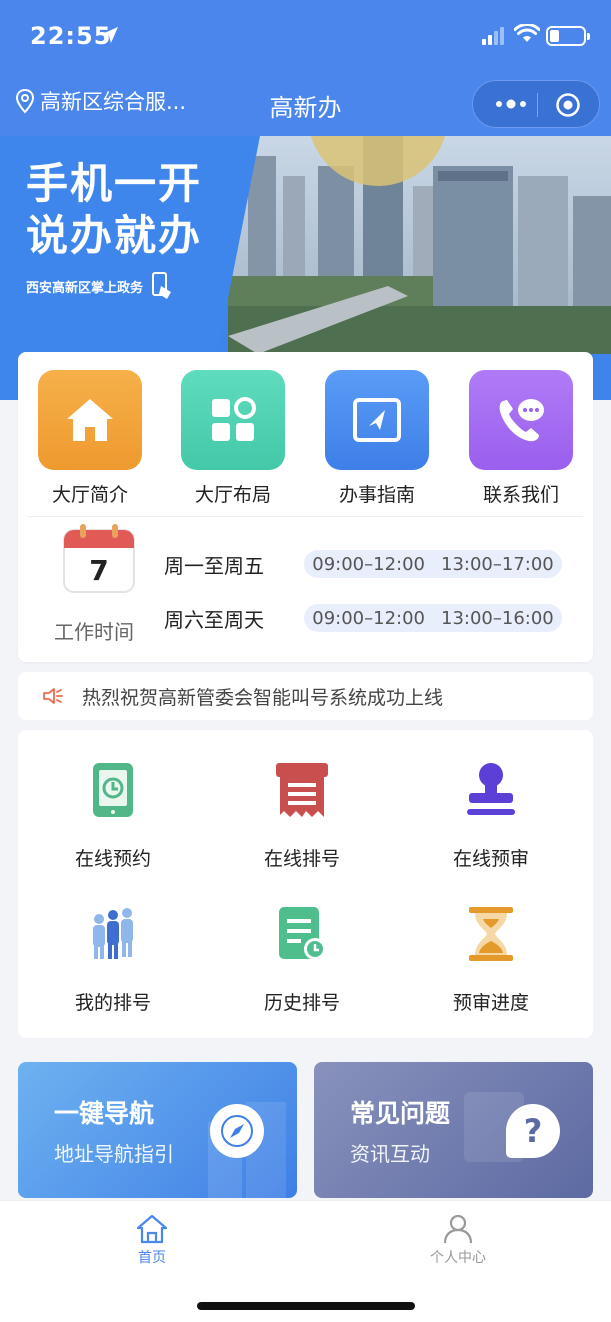 The height and width of the screenshot is (1322, 611). Describe the element at coordinates (214, 566) in the screenshot. I see `weekday-label: 周一至周五` at that location.